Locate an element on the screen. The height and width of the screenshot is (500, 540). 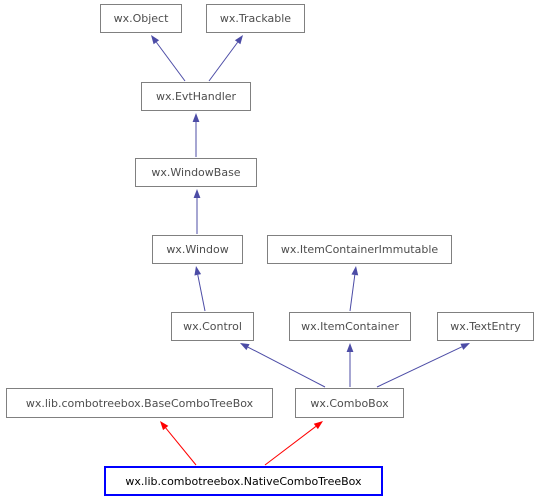
class-node-label: wx.Control is located at coordinates (212, 326).